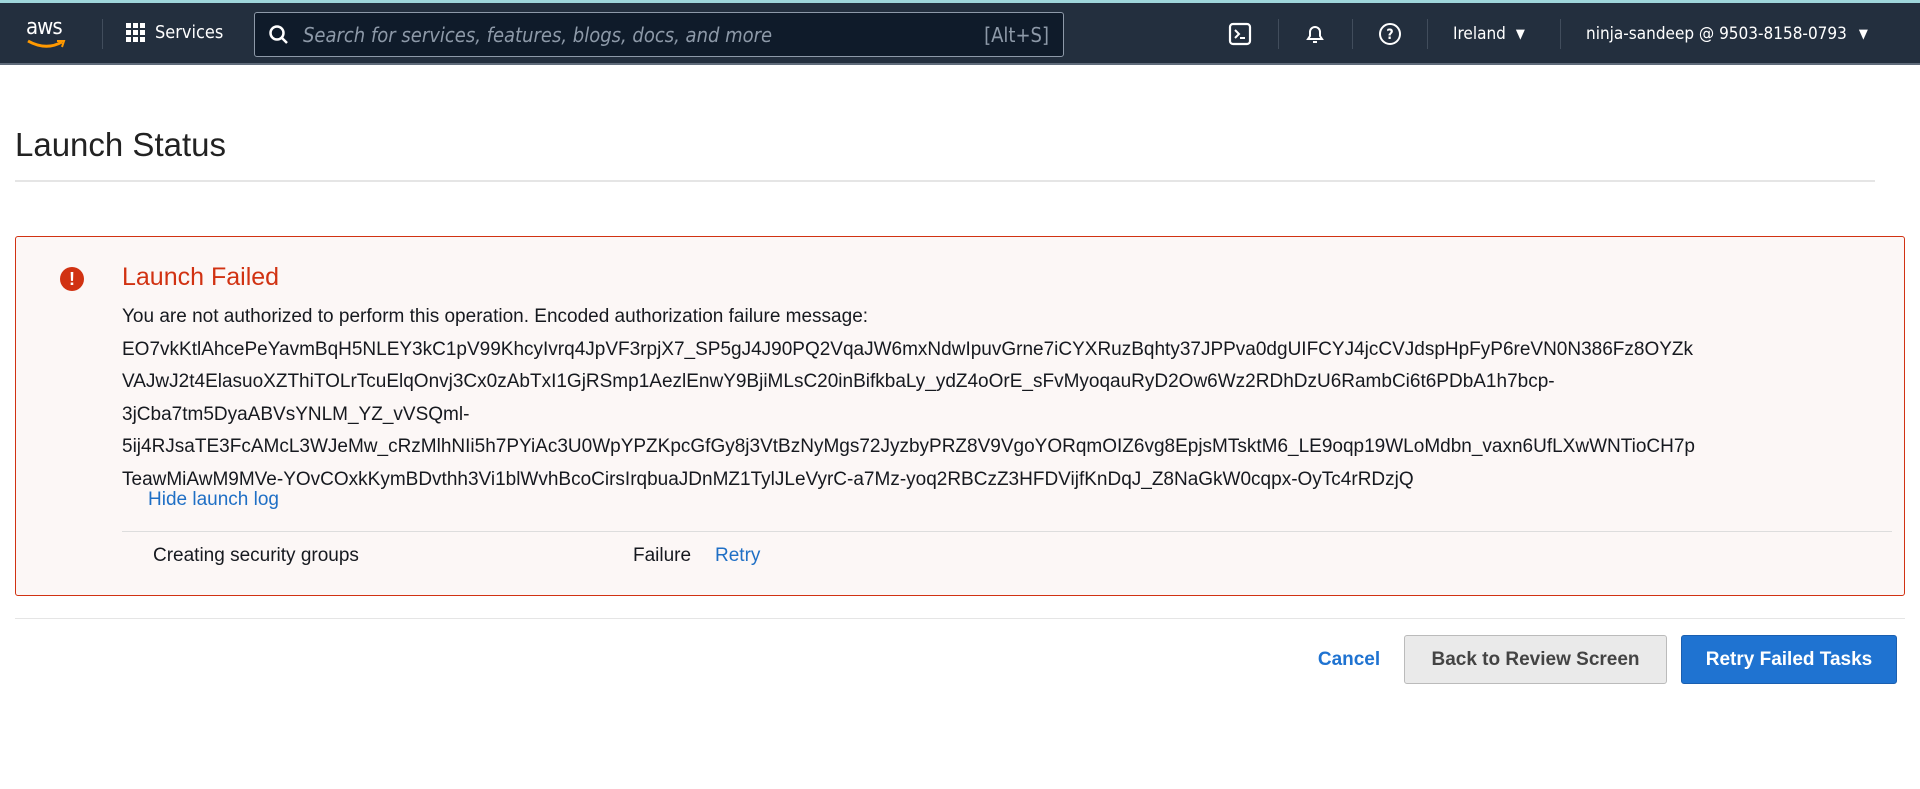  Describe the element at coordinates (1789, 659) in the screenshot. I see `retry-failed-tasks-button: Retry Failed Tasks` at that location.